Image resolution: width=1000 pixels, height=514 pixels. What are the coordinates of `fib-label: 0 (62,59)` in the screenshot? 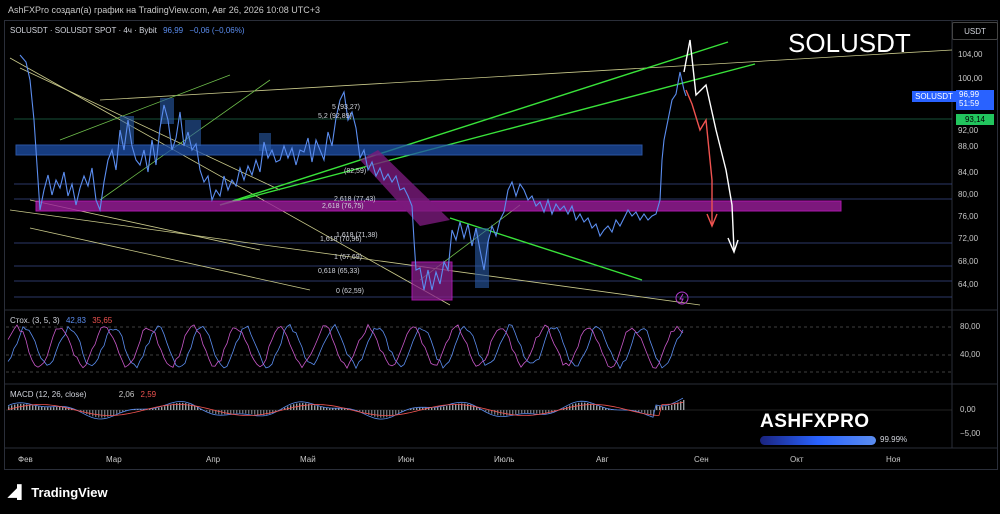 It's located at (350, 291).